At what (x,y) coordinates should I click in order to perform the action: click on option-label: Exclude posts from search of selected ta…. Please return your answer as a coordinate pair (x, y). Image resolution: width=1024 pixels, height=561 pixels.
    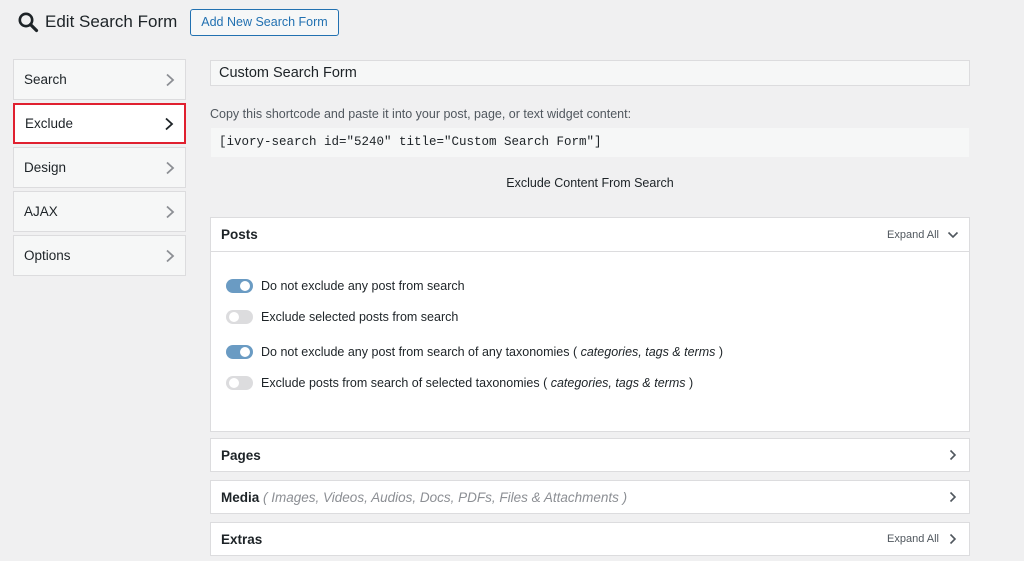
    Looking at the image, I should click on (477, 382).